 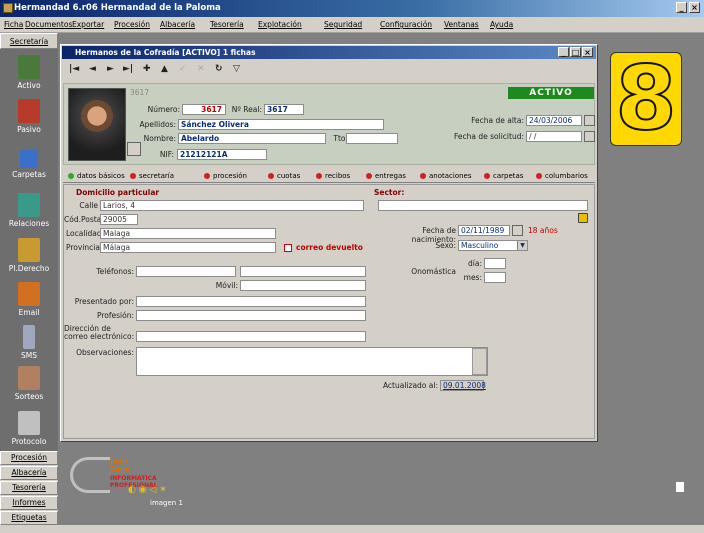 What do you see at coordinates (219, 69) in the screenshot?
I see `refresh-button: ↻` at bounding box center [219, 69].